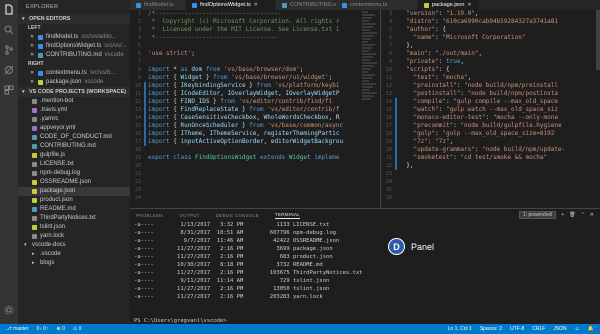  What do you see at coordinates (9, 10) in the screenshot?
I see `files-icon` at bounding box center [9, 10].